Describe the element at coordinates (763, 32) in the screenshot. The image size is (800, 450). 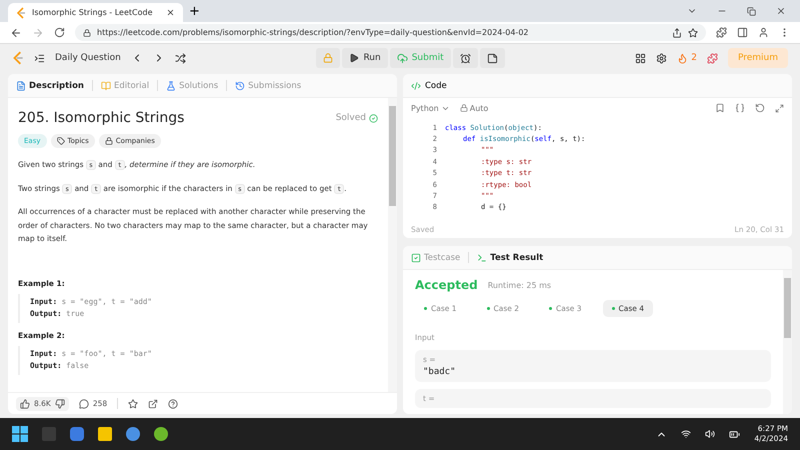
I see `profile-icon` at that location.